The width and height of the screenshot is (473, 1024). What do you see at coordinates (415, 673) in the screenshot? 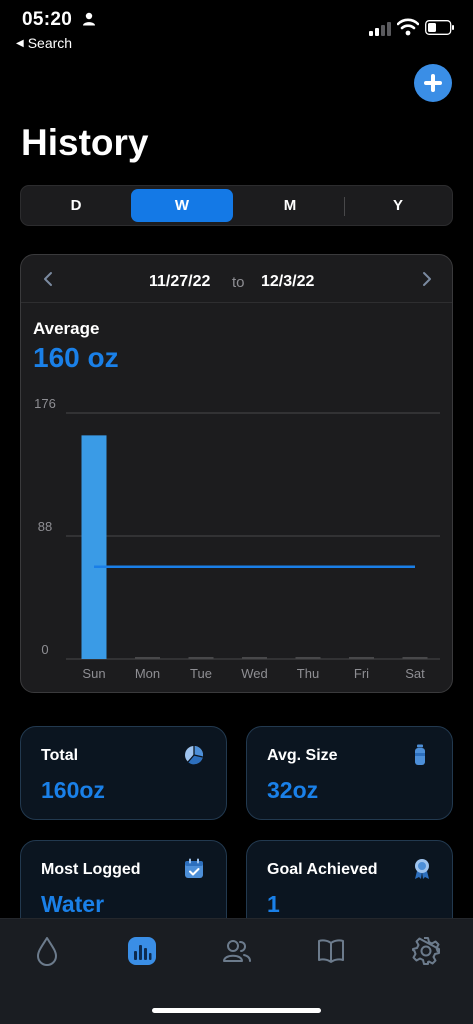
I see `x-tick-label: Sat` at bounding box center [415, 673].